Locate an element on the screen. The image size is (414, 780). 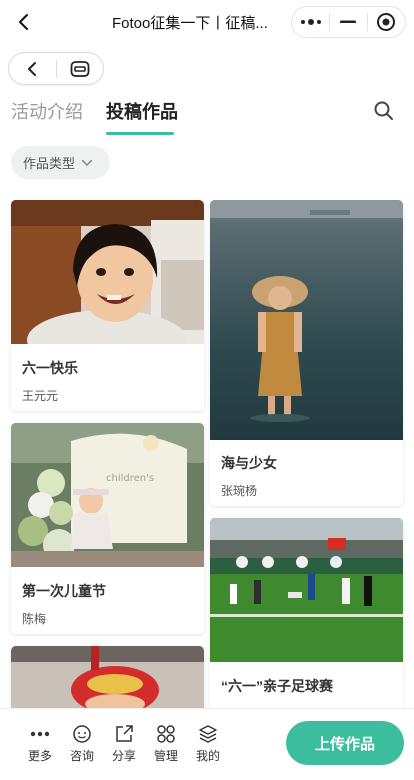
minimize-button is located at coordinates (348, 22).